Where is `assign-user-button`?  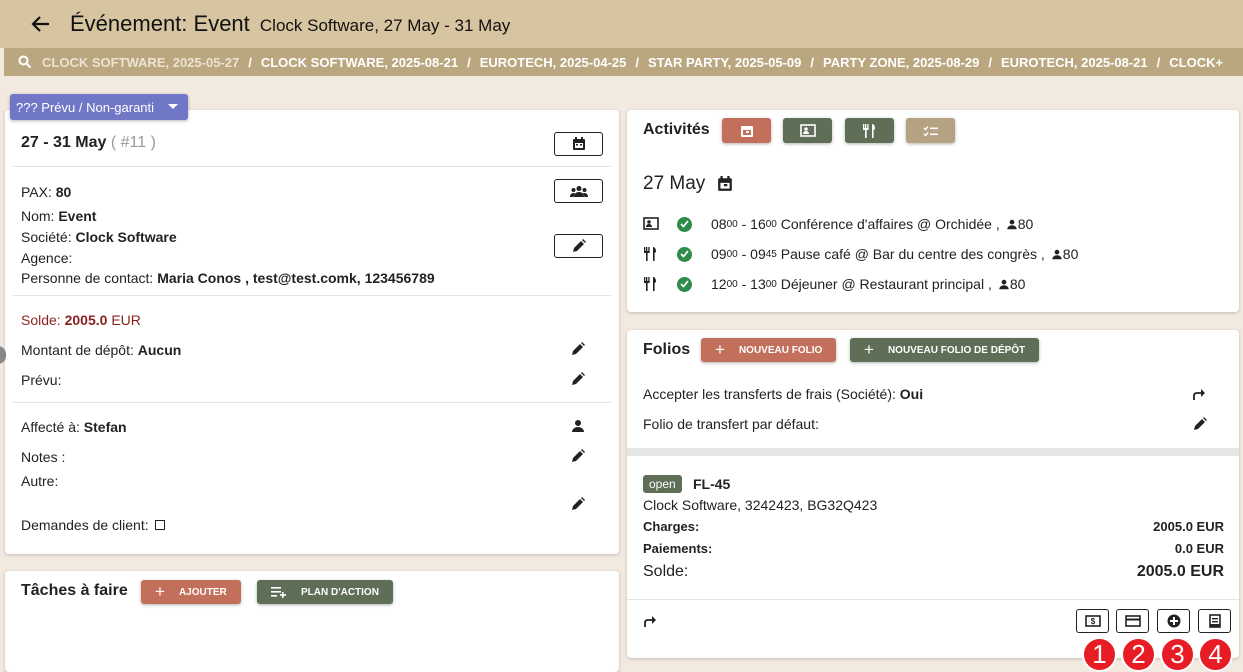 assign-user-button is located at coordinates (578, 426).